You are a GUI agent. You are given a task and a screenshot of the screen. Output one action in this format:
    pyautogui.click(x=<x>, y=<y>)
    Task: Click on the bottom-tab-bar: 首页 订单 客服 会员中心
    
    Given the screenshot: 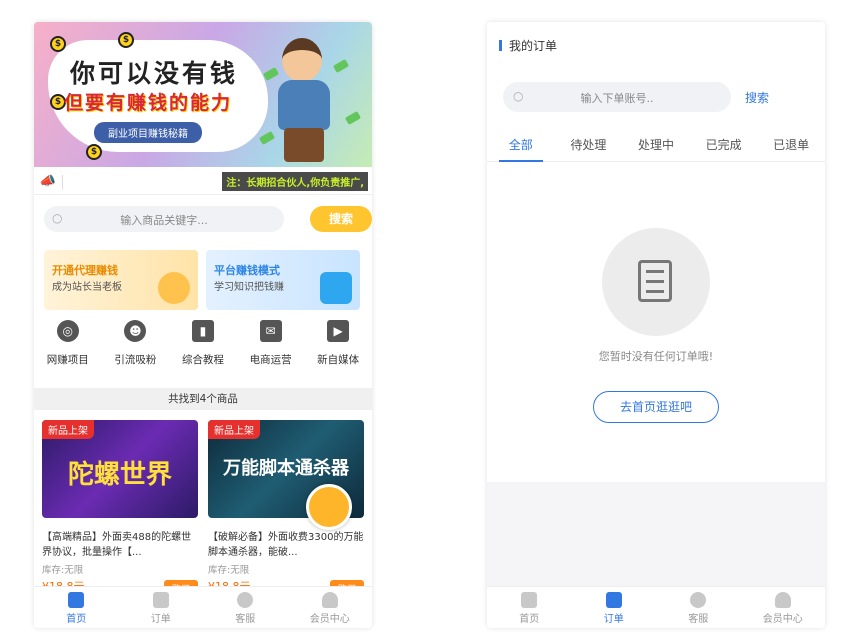 What is the action you would take?
    pyautogui.click(x=203, y=607)
    